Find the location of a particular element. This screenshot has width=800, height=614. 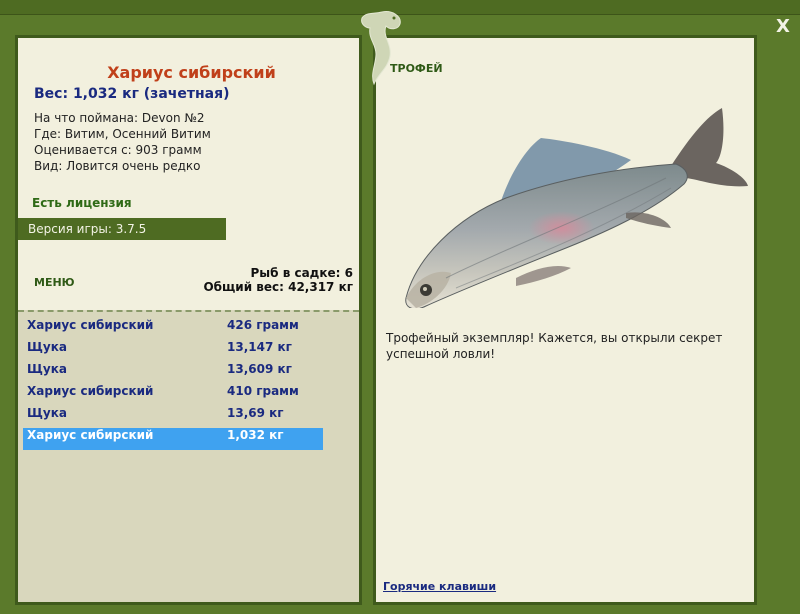

hotkeys-link: Горячие клавиши is located at coordinates (439, 586).